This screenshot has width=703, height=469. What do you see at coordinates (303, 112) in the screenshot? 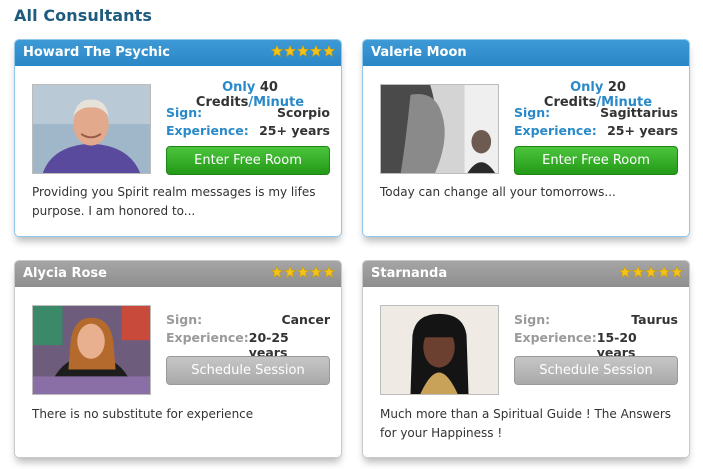
I see `sign-value: Scorpio` at bounding box center [303, 112].